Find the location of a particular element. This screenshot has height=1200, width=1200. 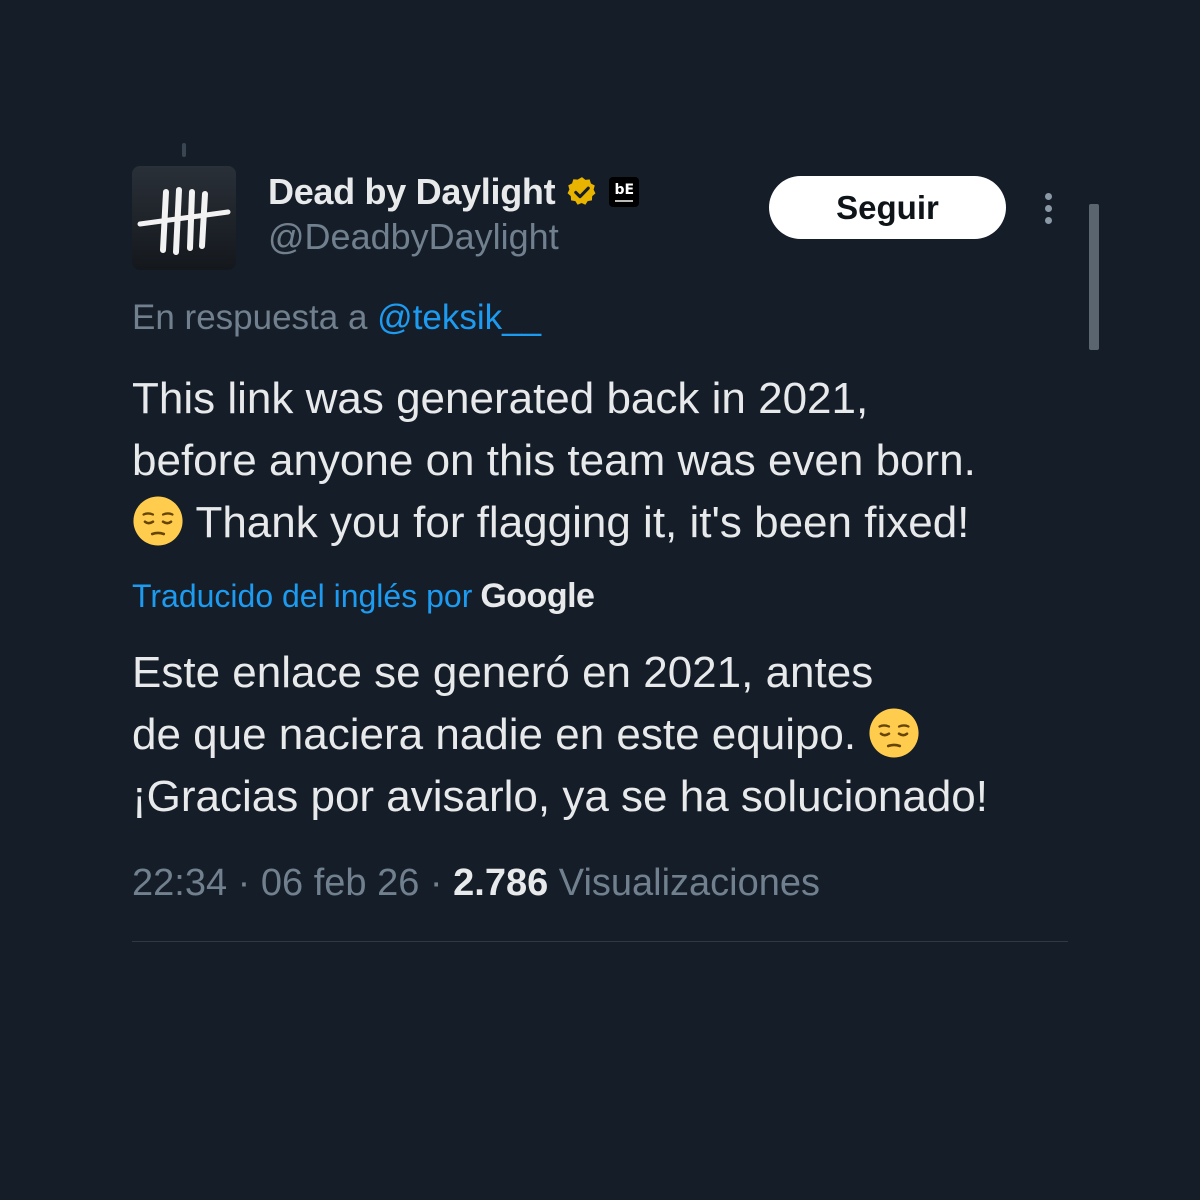

affiliate-badge-label: bE is located at coordinates (624, 189).